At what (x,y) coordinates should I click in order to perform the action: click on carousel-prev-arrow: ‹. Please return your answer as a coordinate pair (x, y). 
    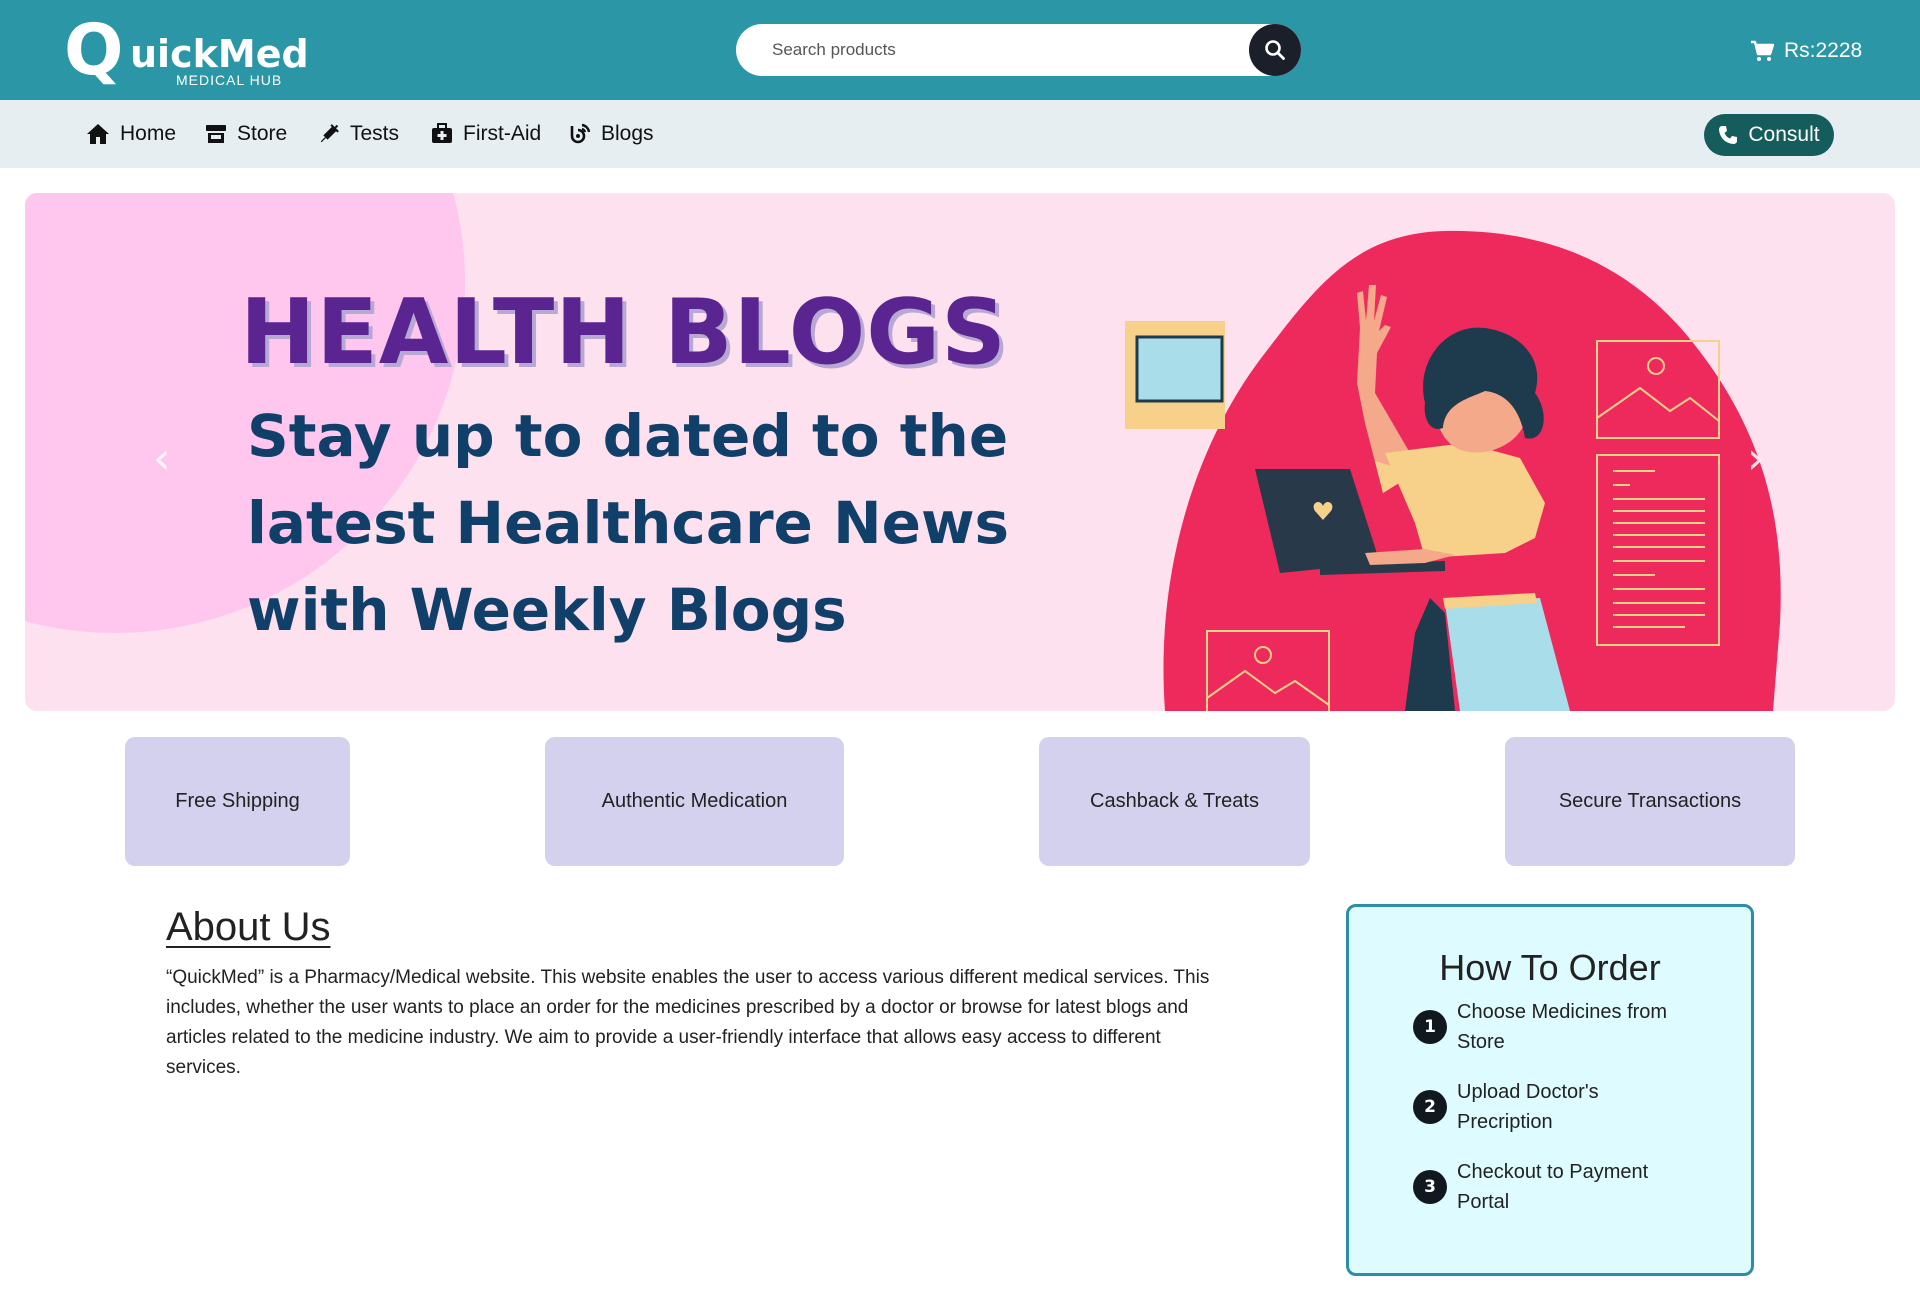
    Looking at the image, I should click on (162, 458).